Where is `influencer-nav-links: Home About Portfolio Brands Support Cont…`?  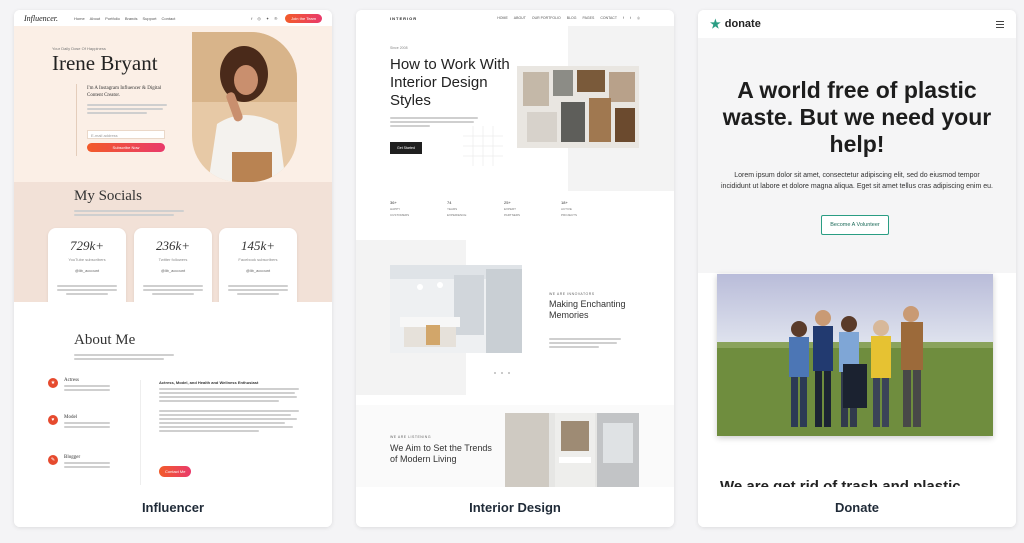 influencer-nav-links: Home About Portfolio Brands Support Cont… is located at coordinates (124, 18).